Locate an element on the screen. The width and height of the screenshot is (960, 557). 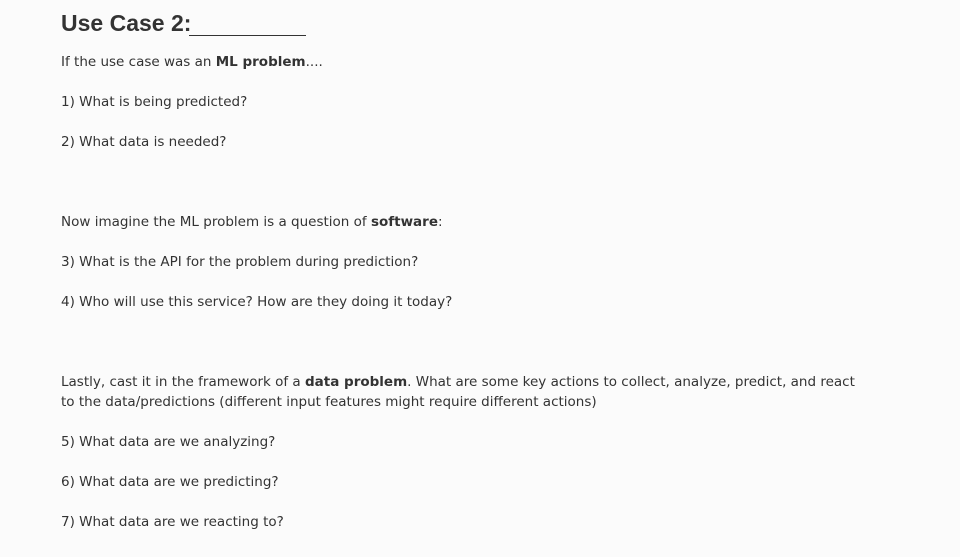
software-intro-bold: software is located at coordinates (404, 222).